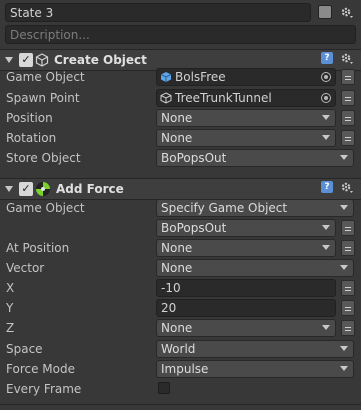 Image resolution: width=361 pixels, height=410 pixels. What do you see at coordinates (42, 60) in the screenshot?
I see `cube-outline-icon` at bounding box center [42, 60].